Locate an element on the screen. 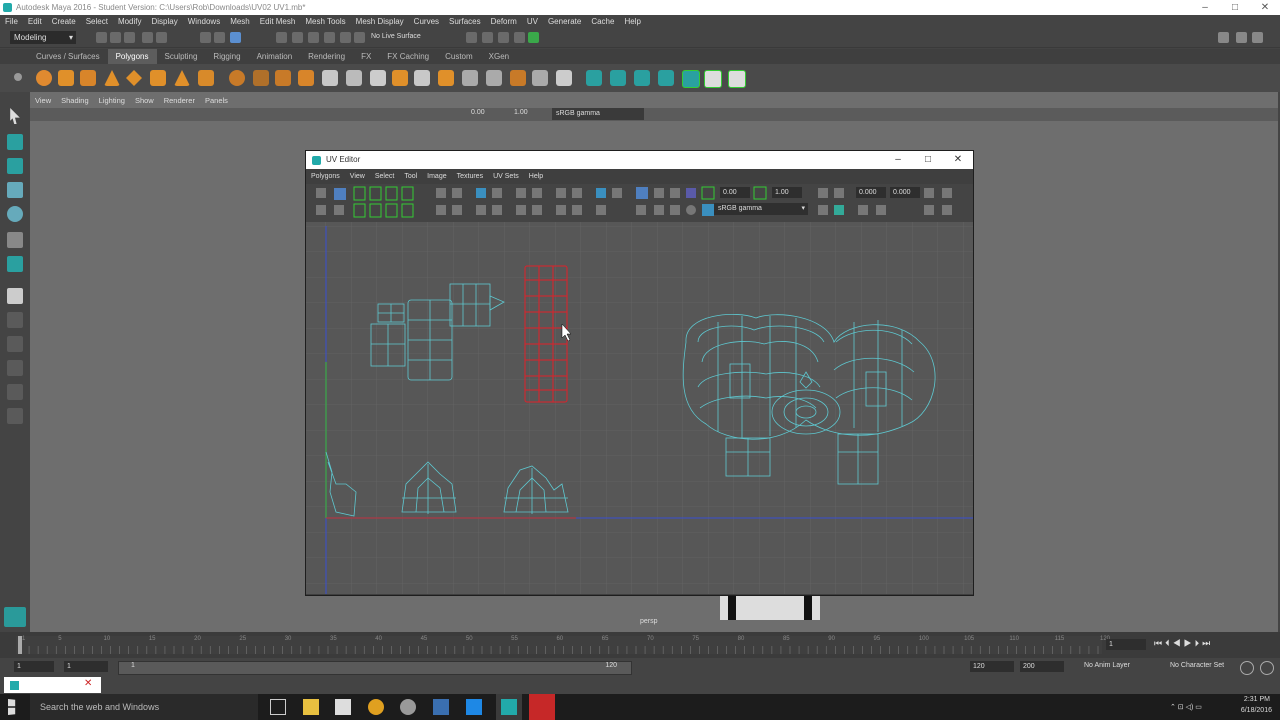  preferences-icon is located at coordinates (1267, 668).